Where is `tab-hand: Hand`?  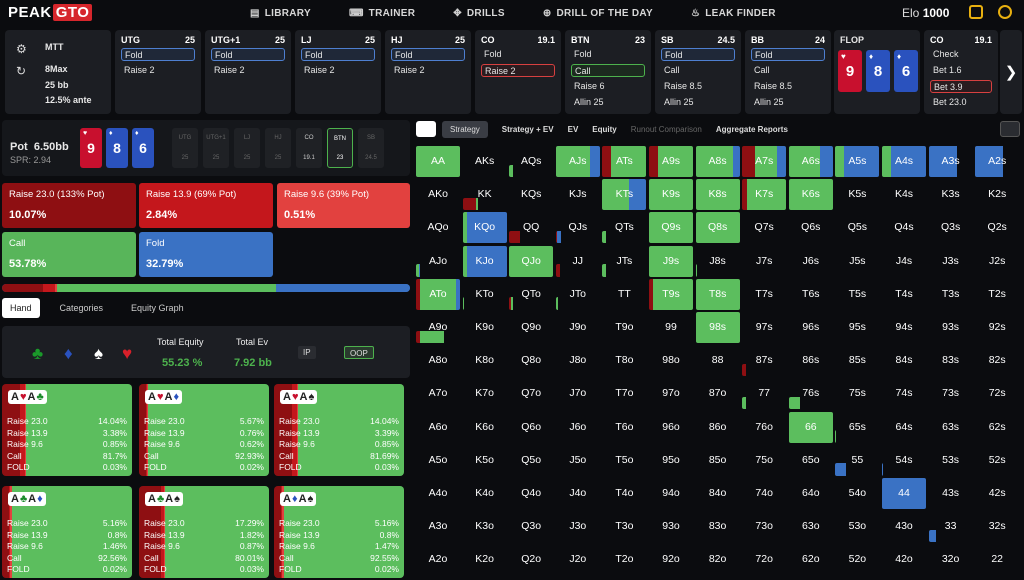
tab-hand: Hand is located at coordinates (21, 308).